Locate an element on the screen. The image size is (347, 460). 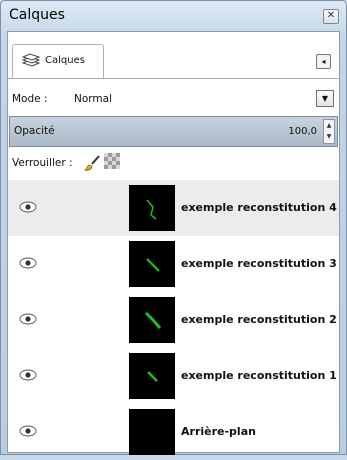
chevron-down-icon: ▼ is located at coordinates (325, 98).